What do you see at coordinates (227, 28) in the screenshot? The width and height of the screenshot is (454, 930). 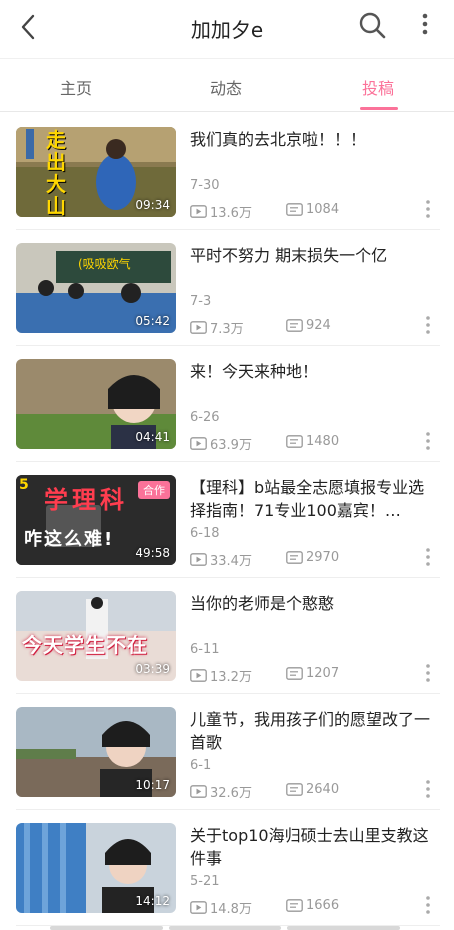 I see `top-bar: 加加夕e` at bounding box center [227, 28].